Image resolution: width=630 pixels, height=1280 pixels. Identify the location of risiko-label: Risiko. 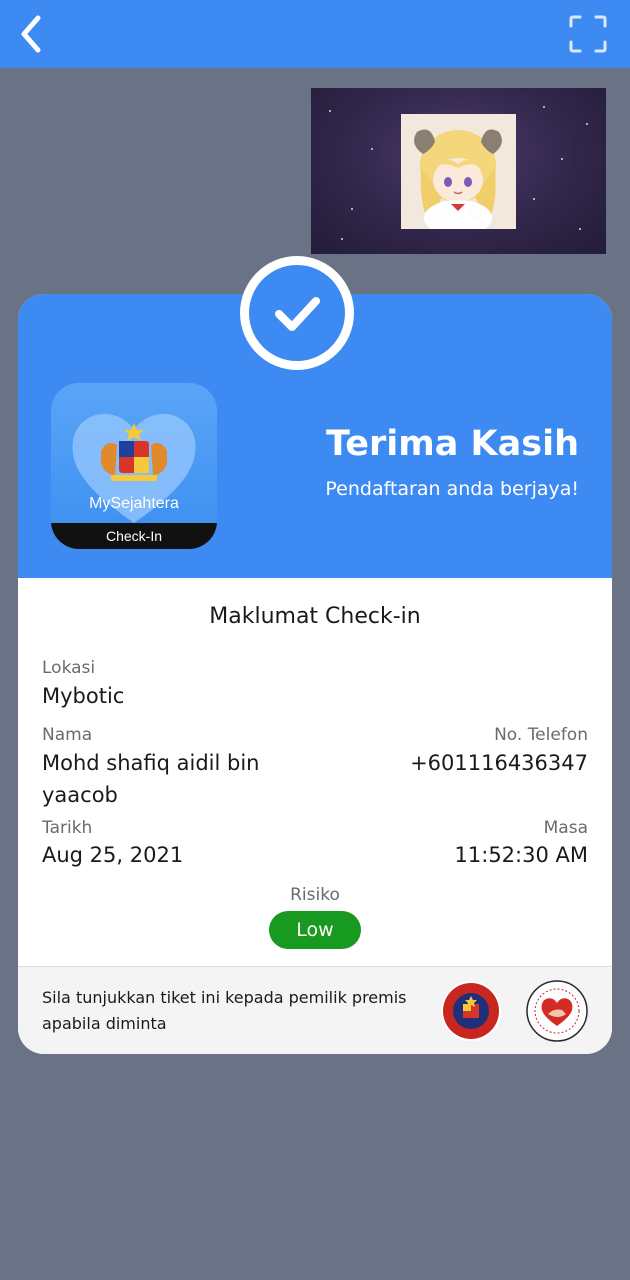
(315, 895).